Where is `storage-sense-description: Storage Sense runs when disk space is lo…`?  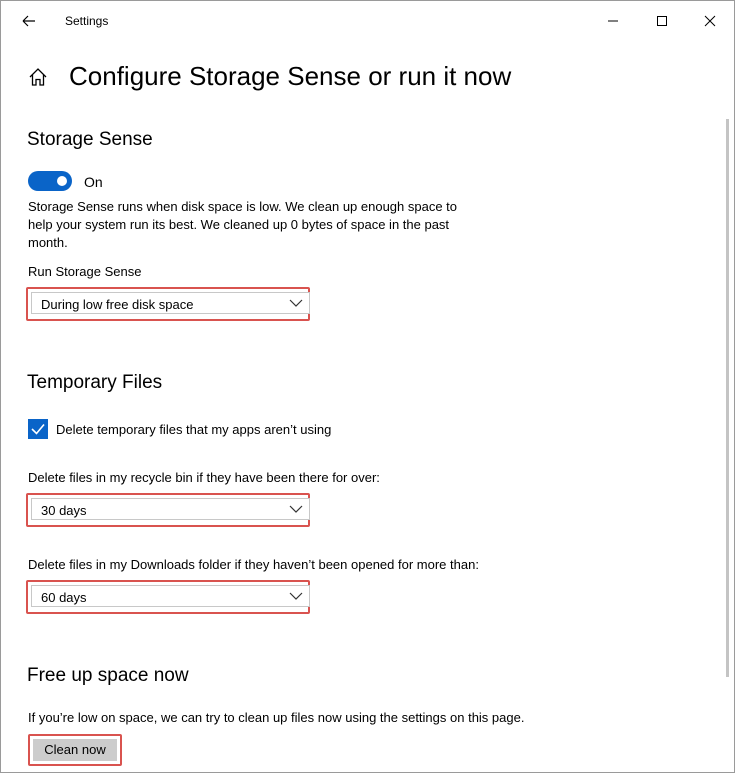
storage-sense-description: Storage Sense runs when disk space is lo… is located at coordinates (243, 224).